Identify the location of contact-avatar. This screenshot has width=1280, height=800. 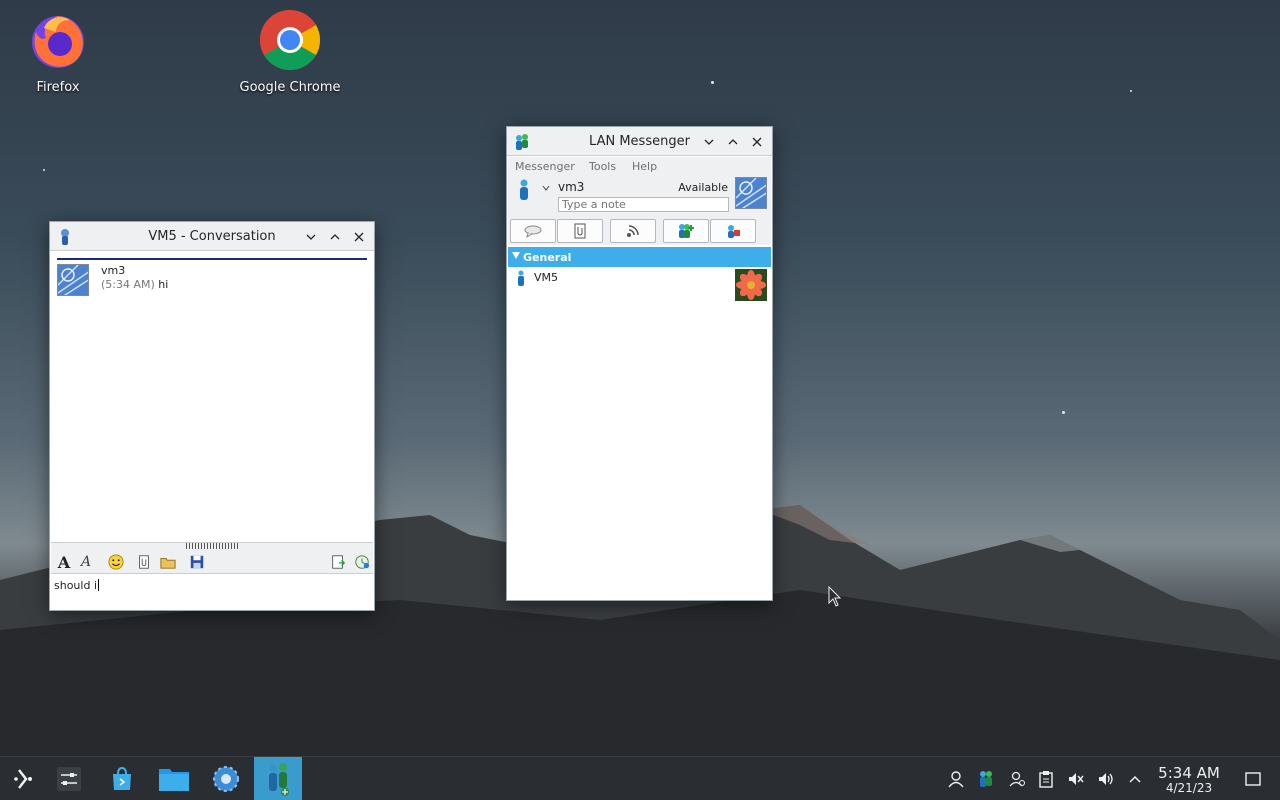
(751, 285).